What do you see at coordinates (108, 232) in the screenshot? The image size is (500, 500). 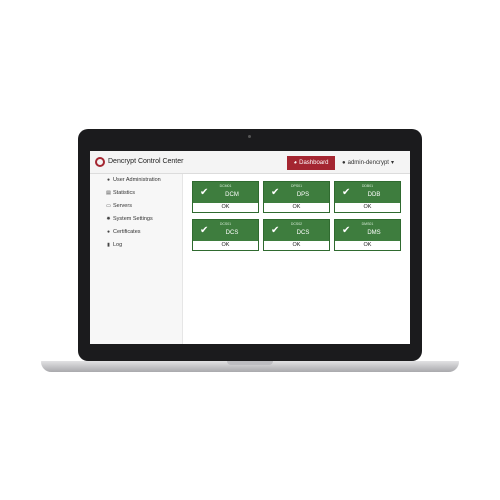 I see `certificate-icon: ●` at bounding box center [108, 232].